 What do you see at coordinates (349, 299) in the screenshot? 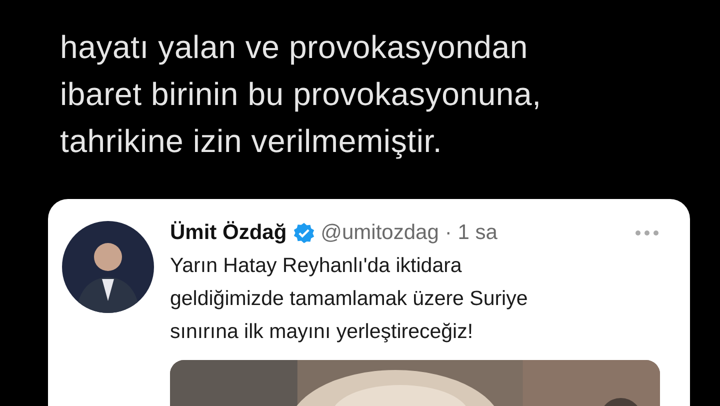
I see `quoted-tweet-text: Yarın Hatay Reyhanlı'da iktidara geldiğimizde tamamlamak üzere Suriye sınırına ilk mayını yerleştireceğiz!` at bounding box center [349, 299].